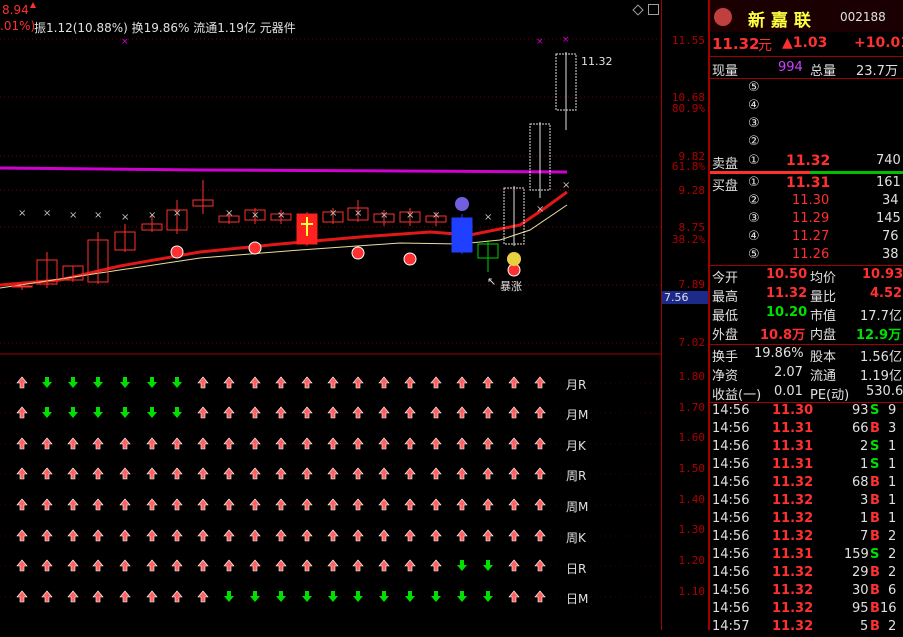 Image resolution: width=903 pixels, height=637 pixels. Describe the element at coordinates (692, 376) in the screenshot. I see `ytick: 1.80` at that location.